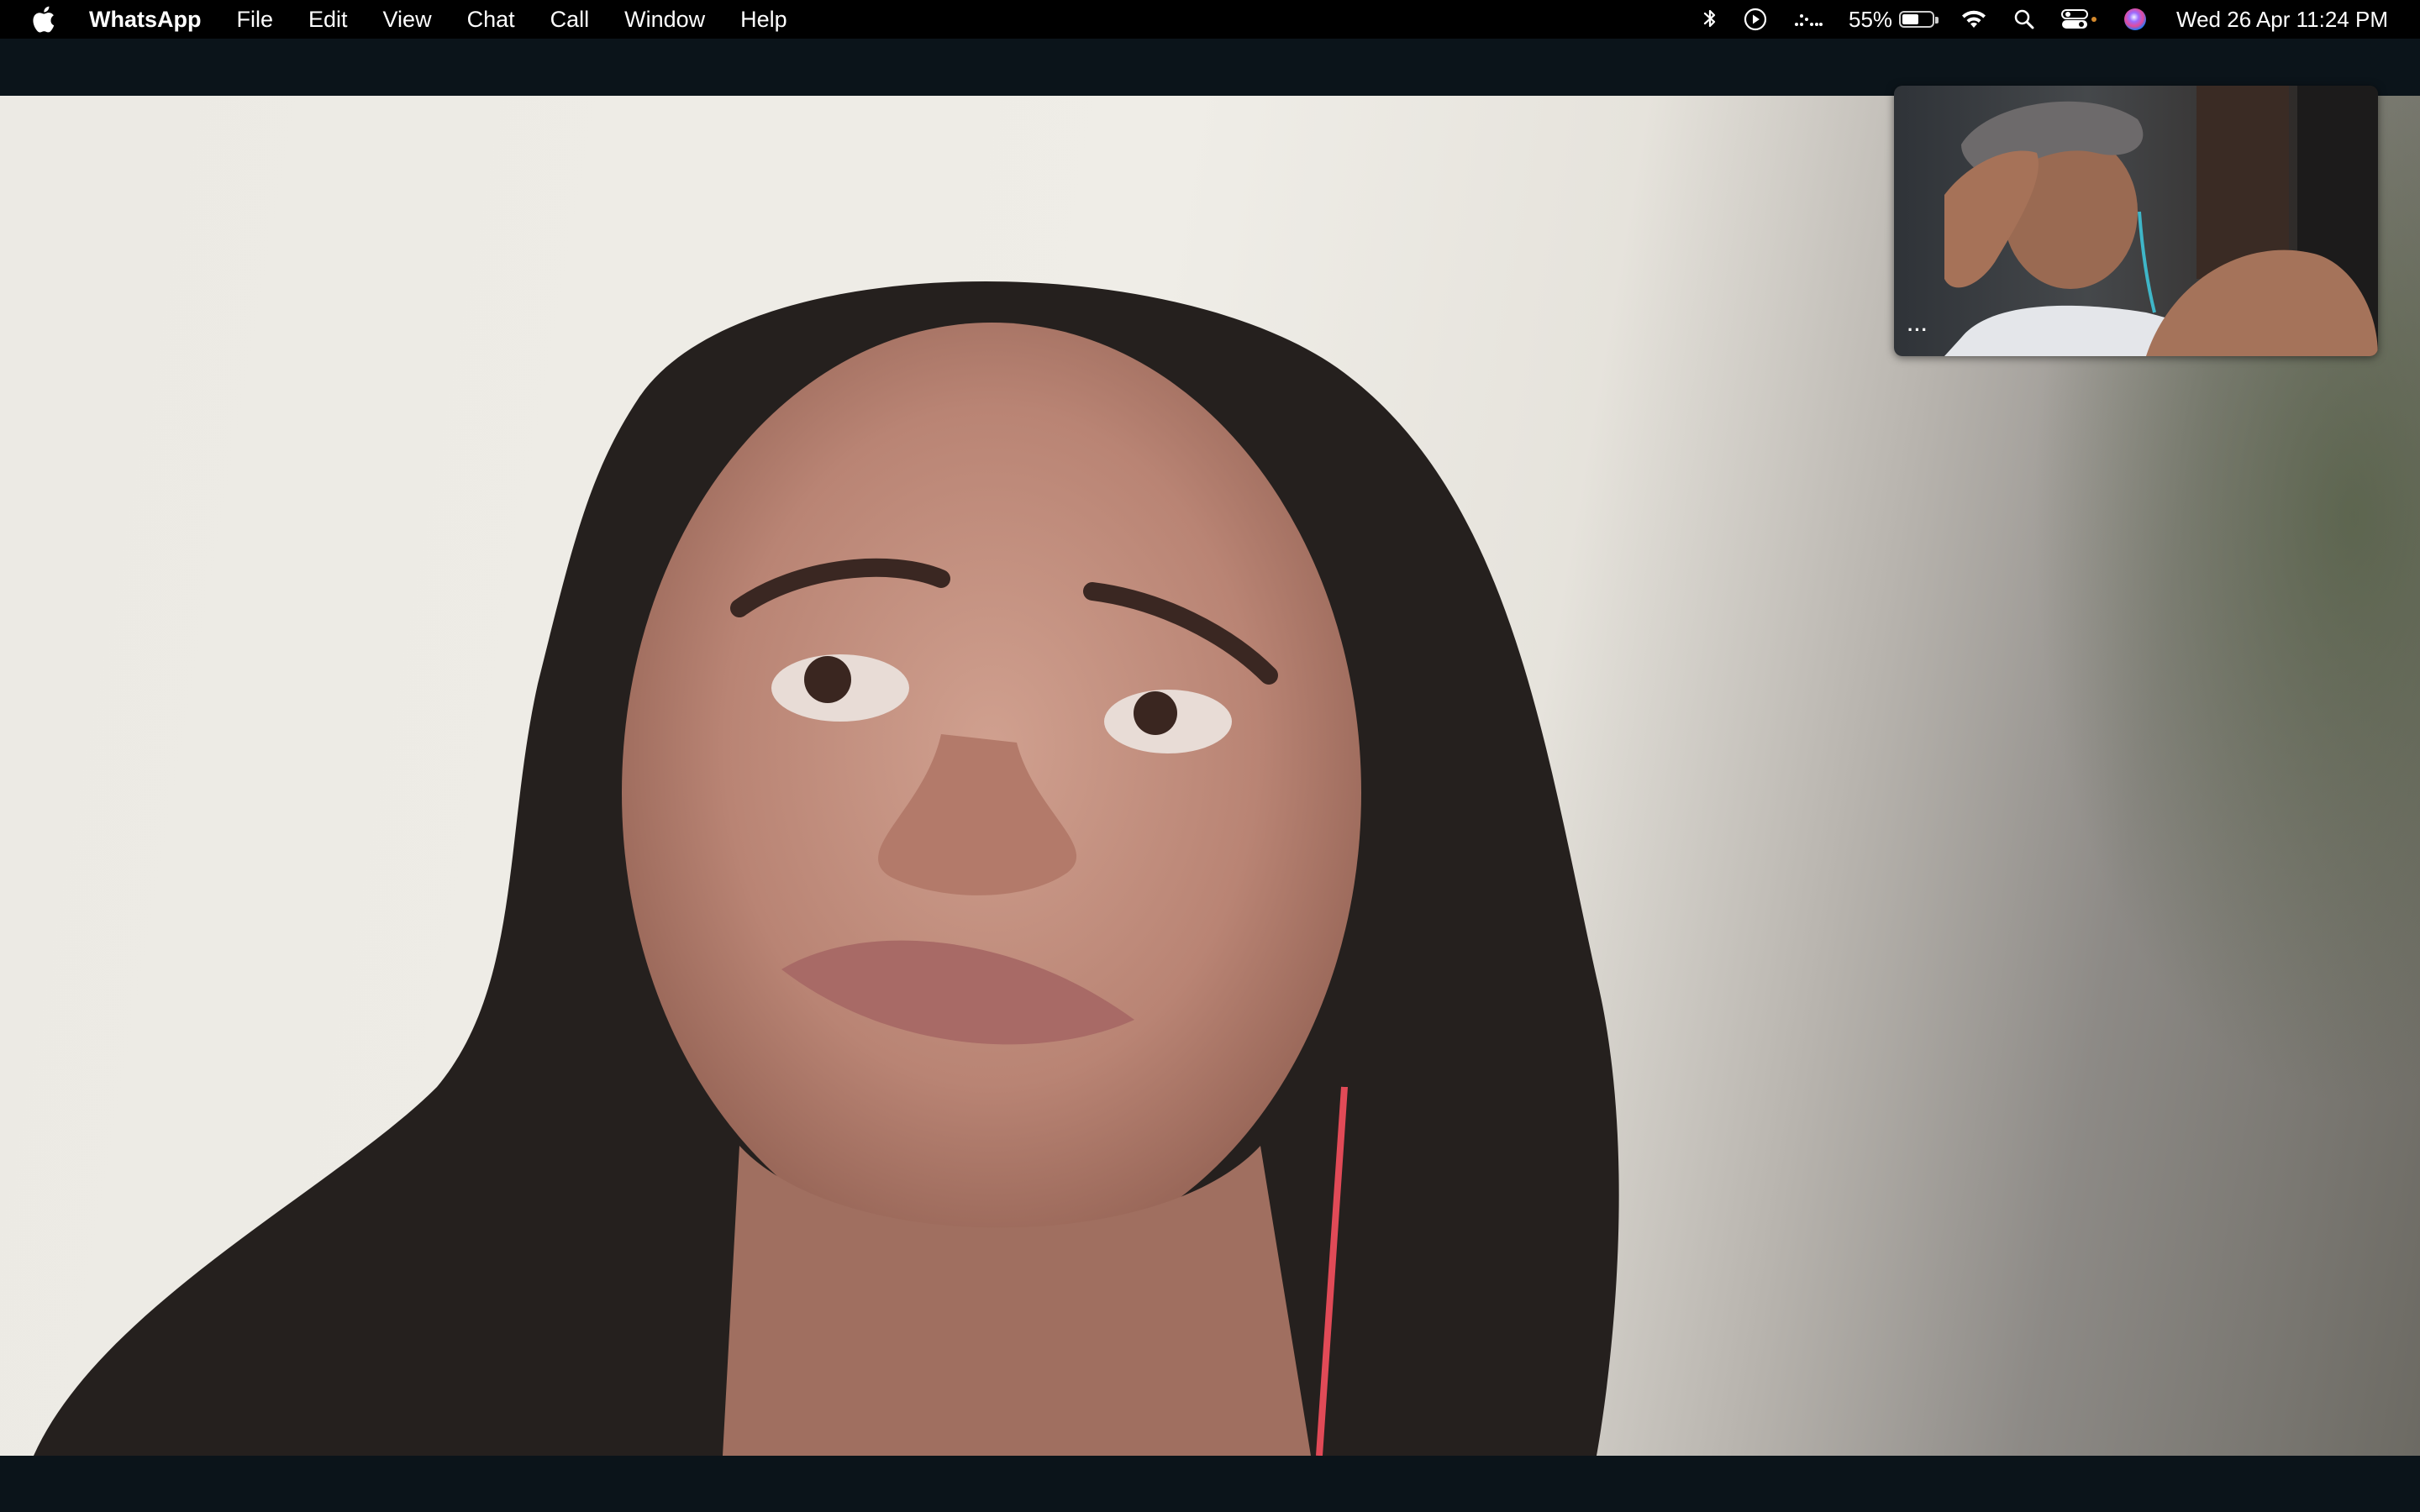 Image resolution: width=2420 pixels, height=1512 pixels. I want to click on battery-indicator: 55%, so click(1893, 19).